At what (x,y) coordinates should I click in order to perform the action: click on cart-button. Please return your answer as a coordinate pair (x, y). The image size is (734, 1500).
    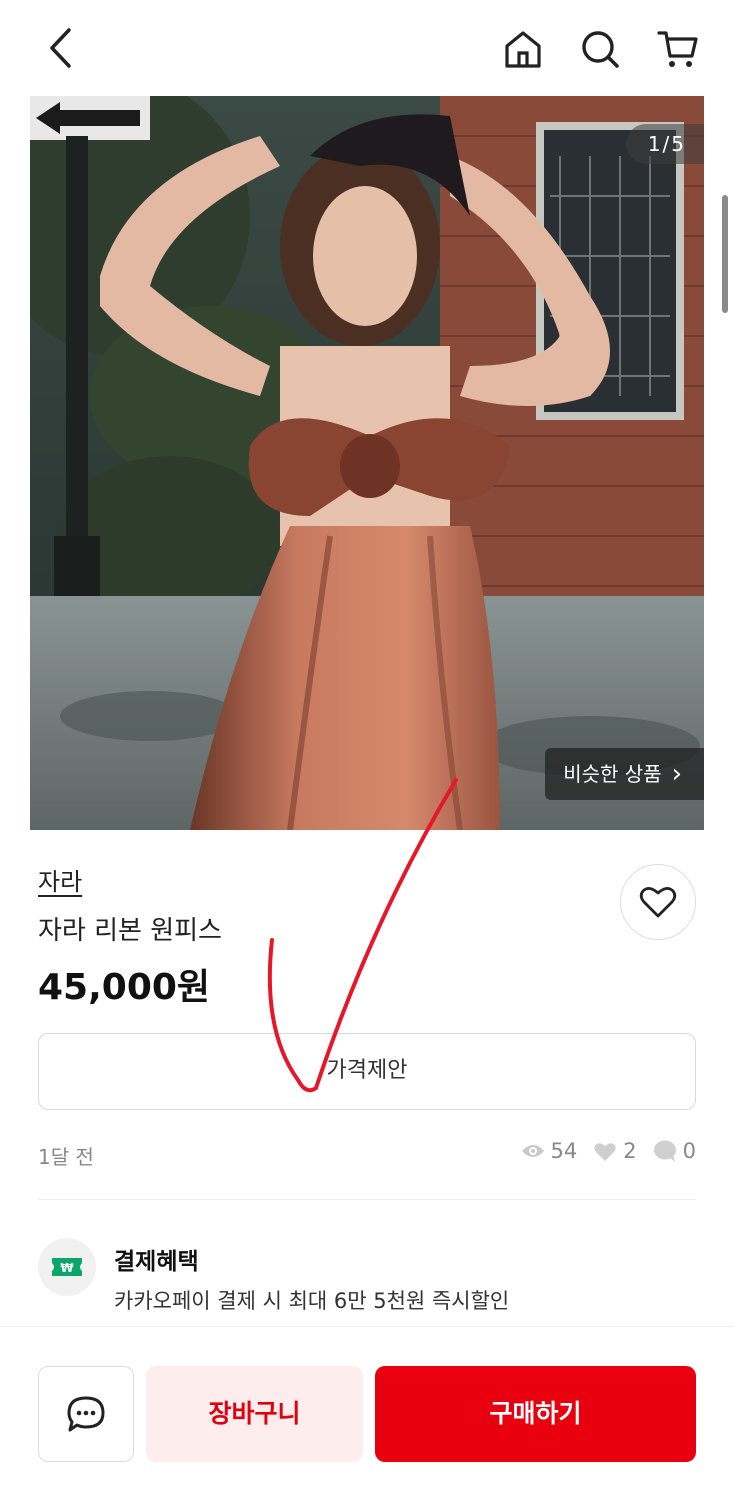
    Looking at the image, I should click on (678, 49).